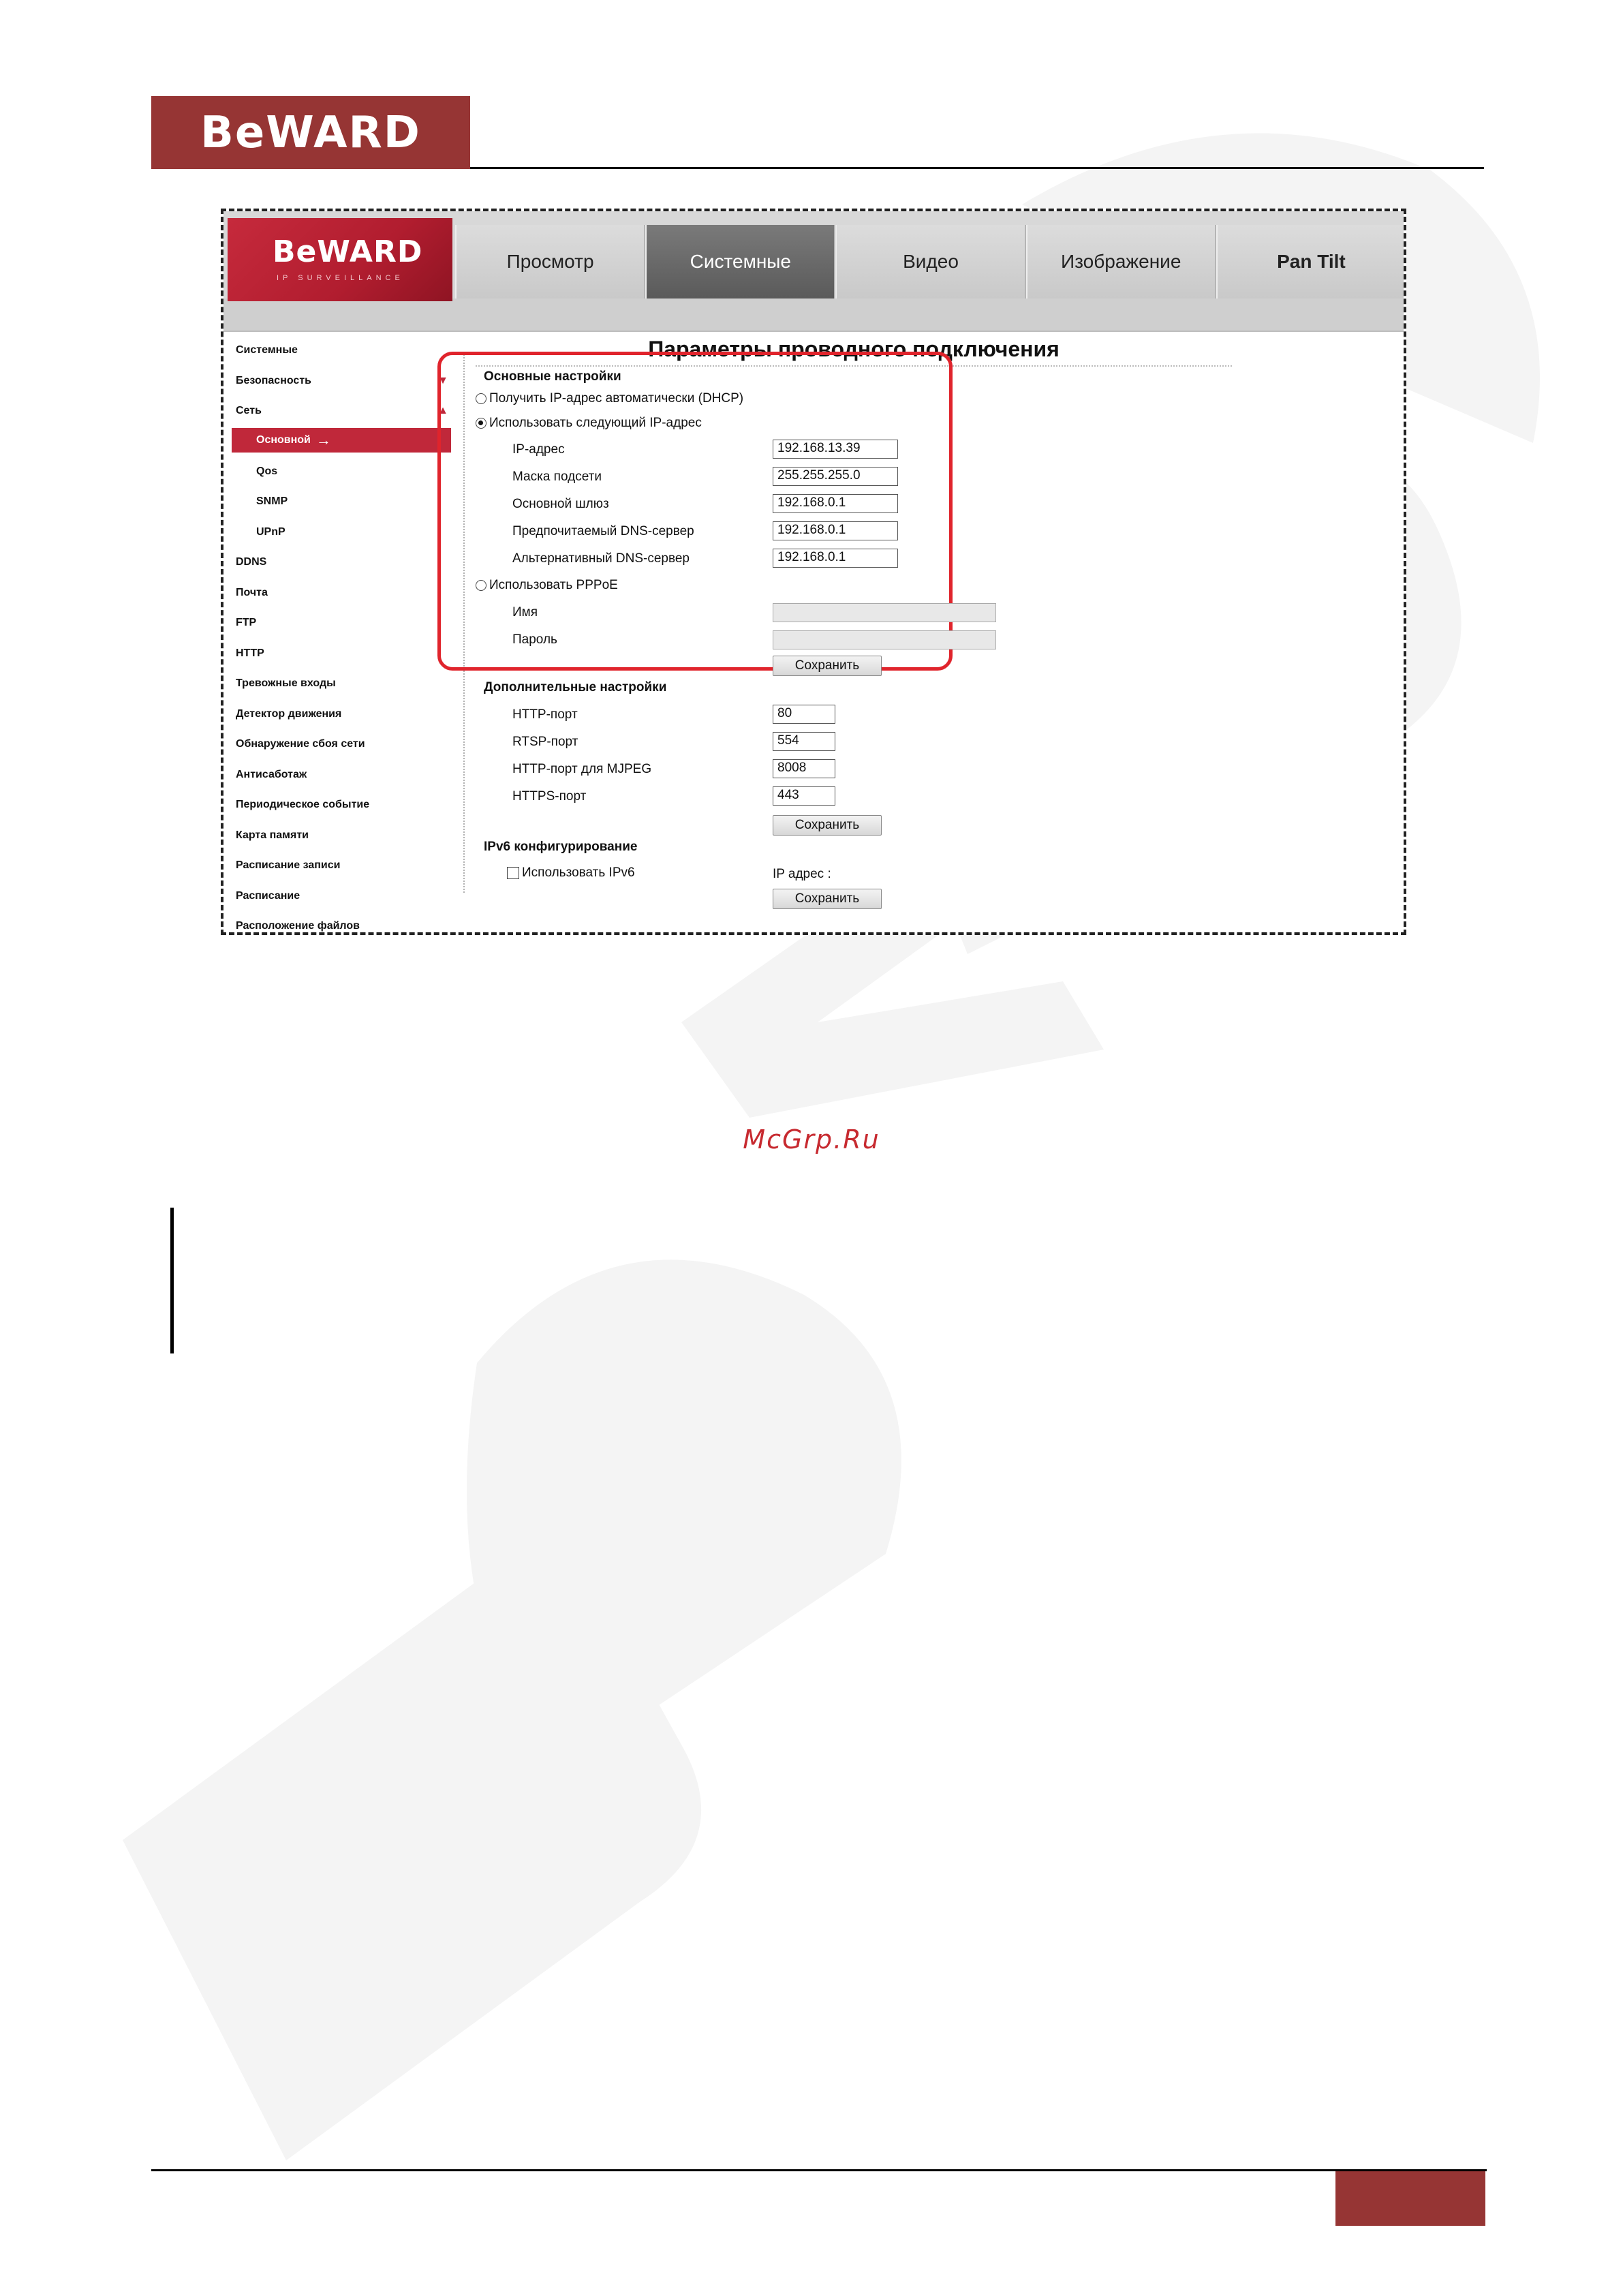 The width and height of the screenshot is (1623, 2296). What do you see at coordinates (267, 350) in the screenshot?
I see `sidebar-item-label: Системные` at bounding box center [267, 350].